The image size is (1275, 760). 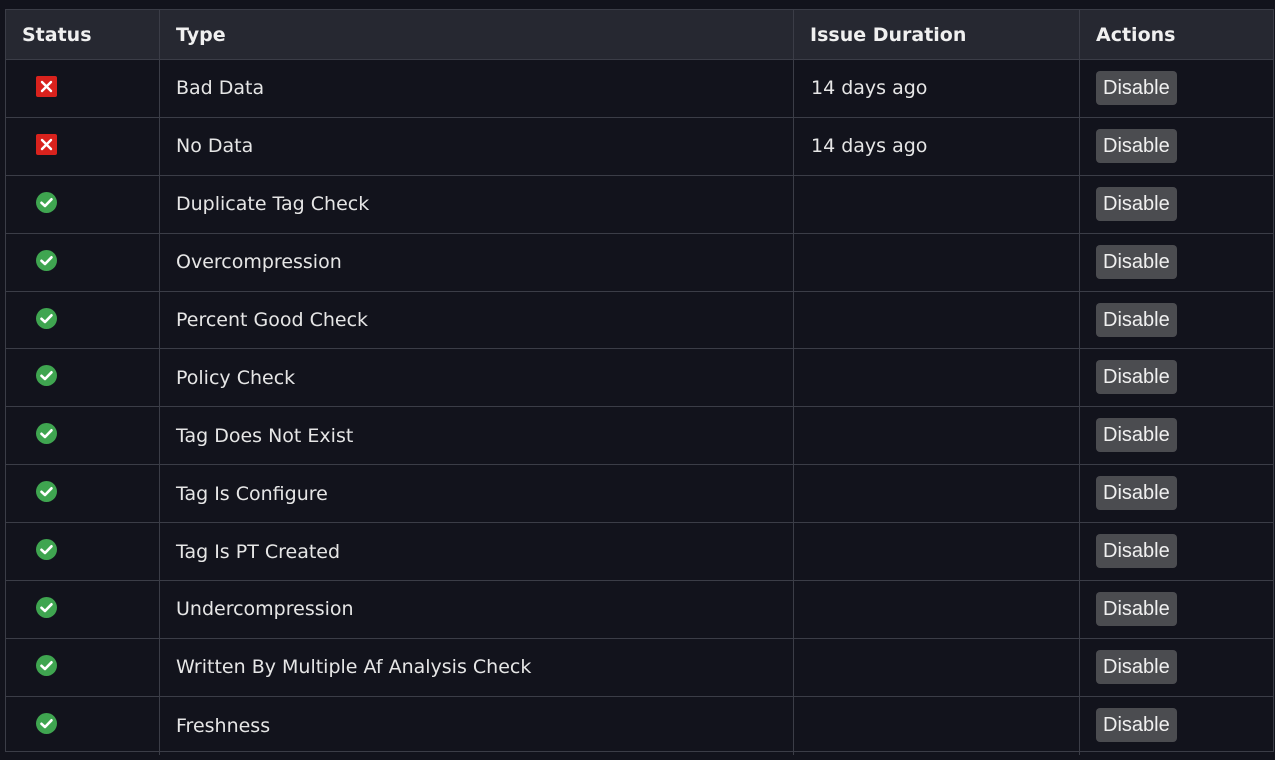 What do you see at coordinates (1136, 34) in the screenshot?
I see `header-actions: Actions` at bounding box center [1136, 34].